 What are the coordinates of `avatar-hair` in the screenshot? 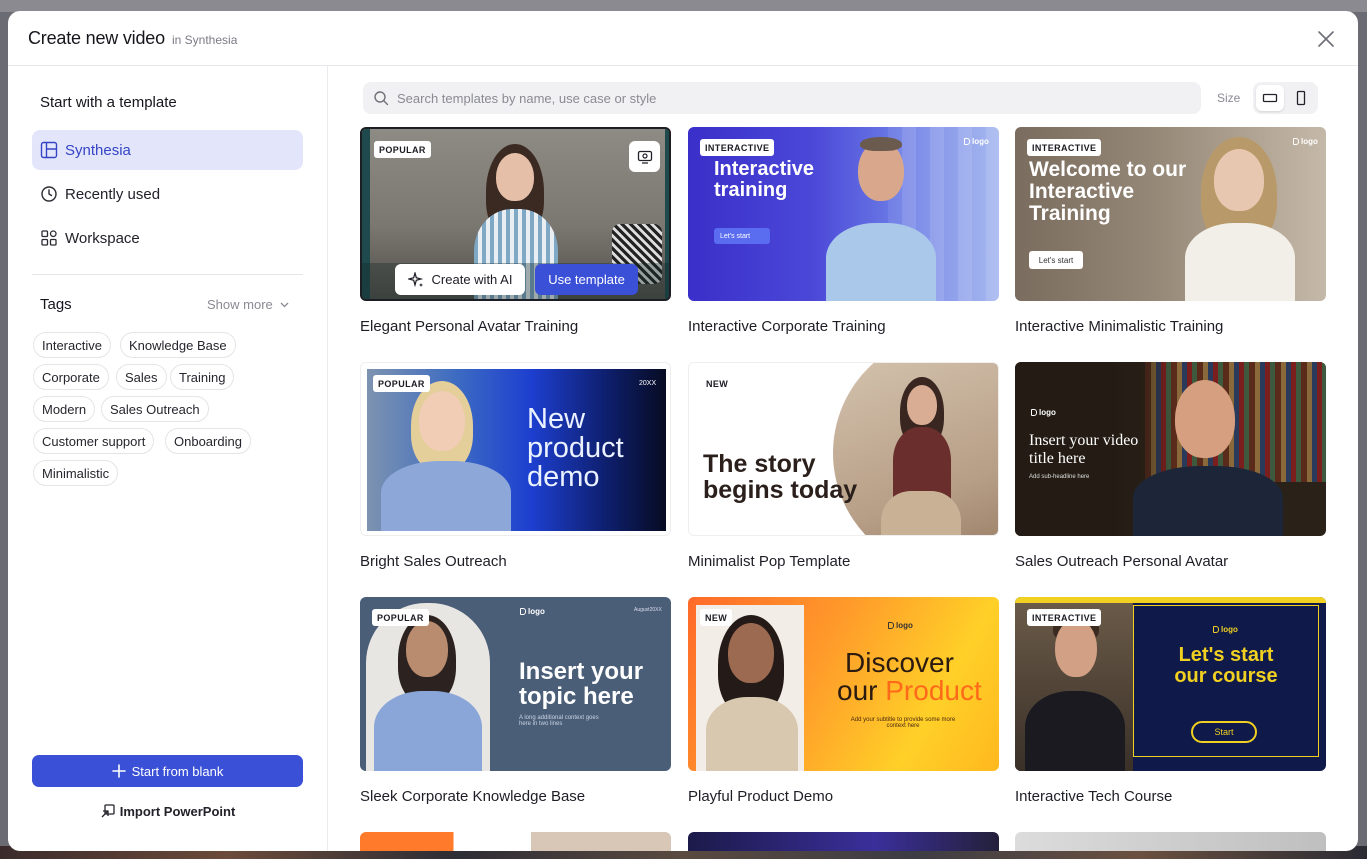 It's located at (881, 144).